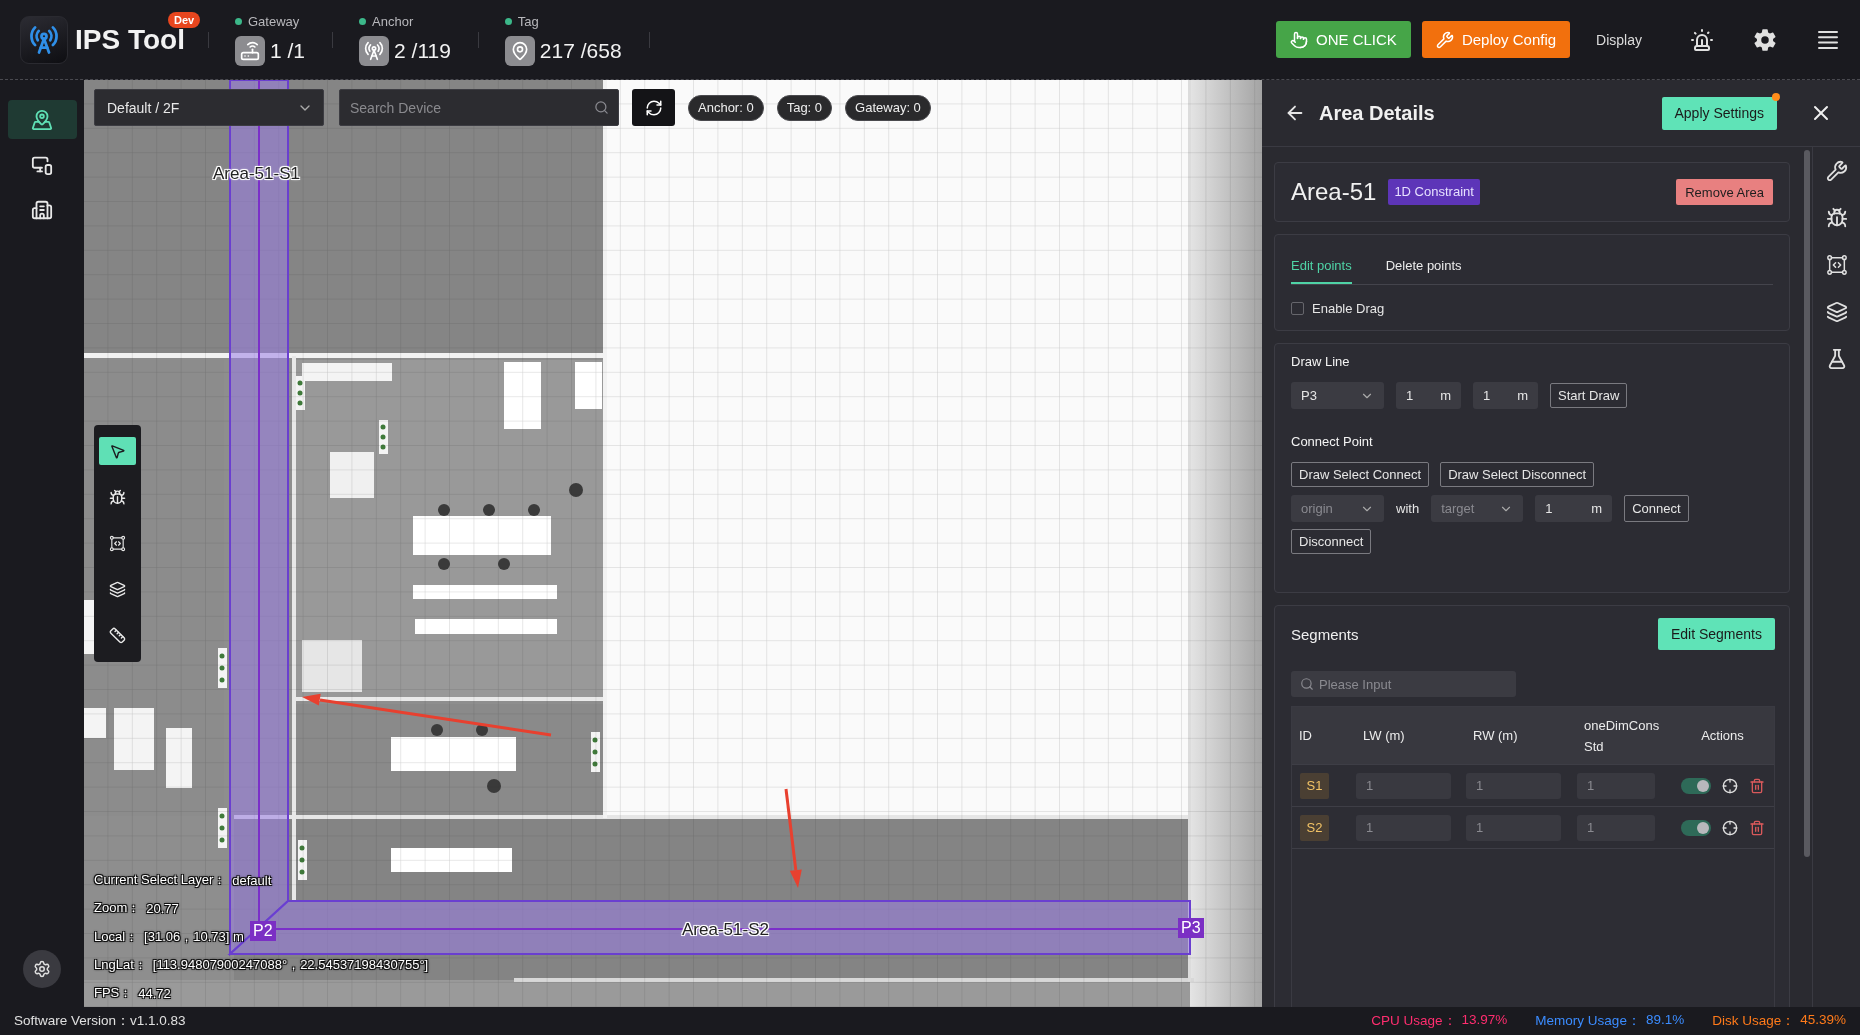  What do you see at coordinates (1622, 736) in the screenshot?
I see `column-header: oneDimCons Std` at bounding box center [1622, 736].